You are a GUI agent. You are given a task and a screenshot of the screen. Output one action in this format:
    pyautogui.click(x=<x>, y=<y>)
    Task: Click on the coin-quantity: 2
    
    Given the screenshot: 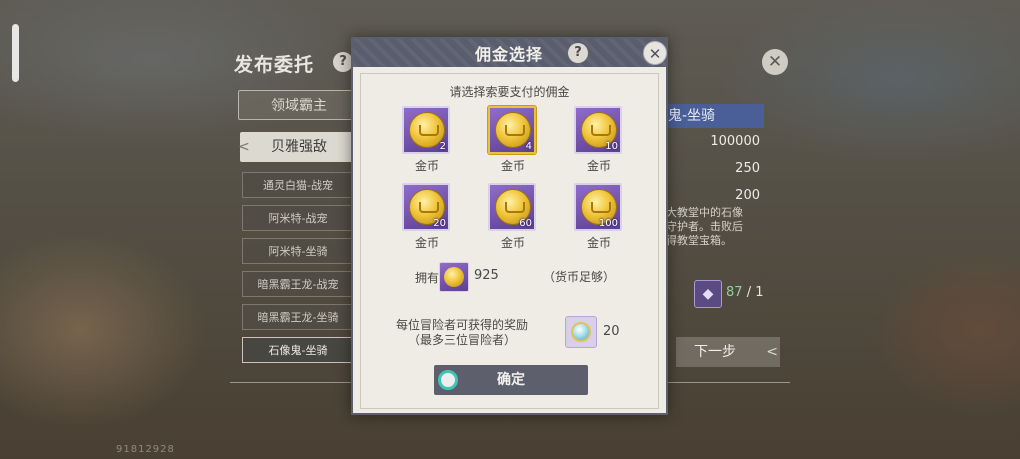 What is the action you would take?
    pyautogui.click(x=442, y=146)
    